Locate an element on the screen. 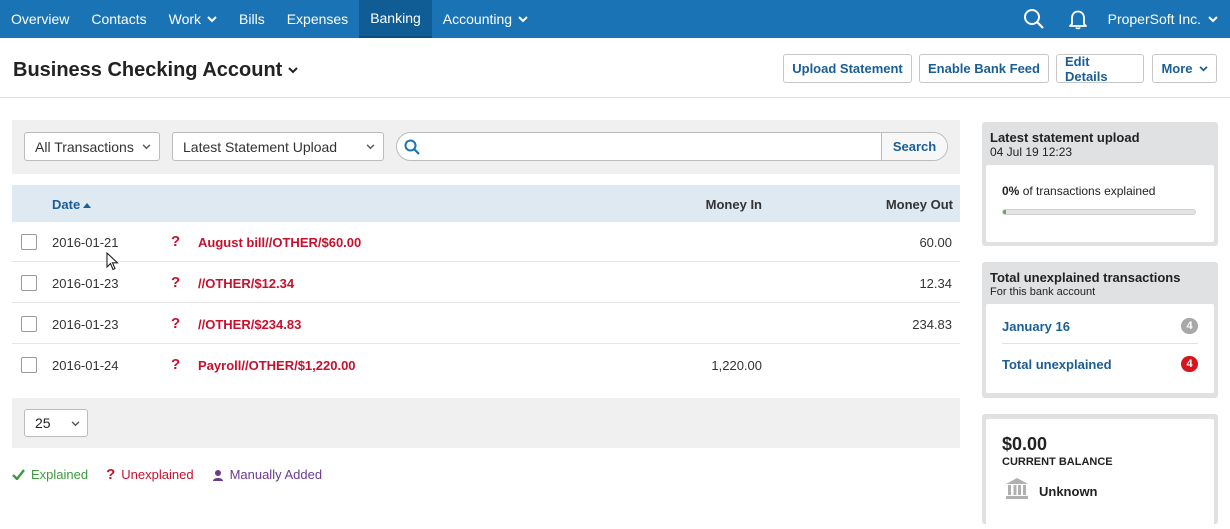 The height and width of the screenshot is (529, 1230). column-date: Date is located at coordinates (72, 204).